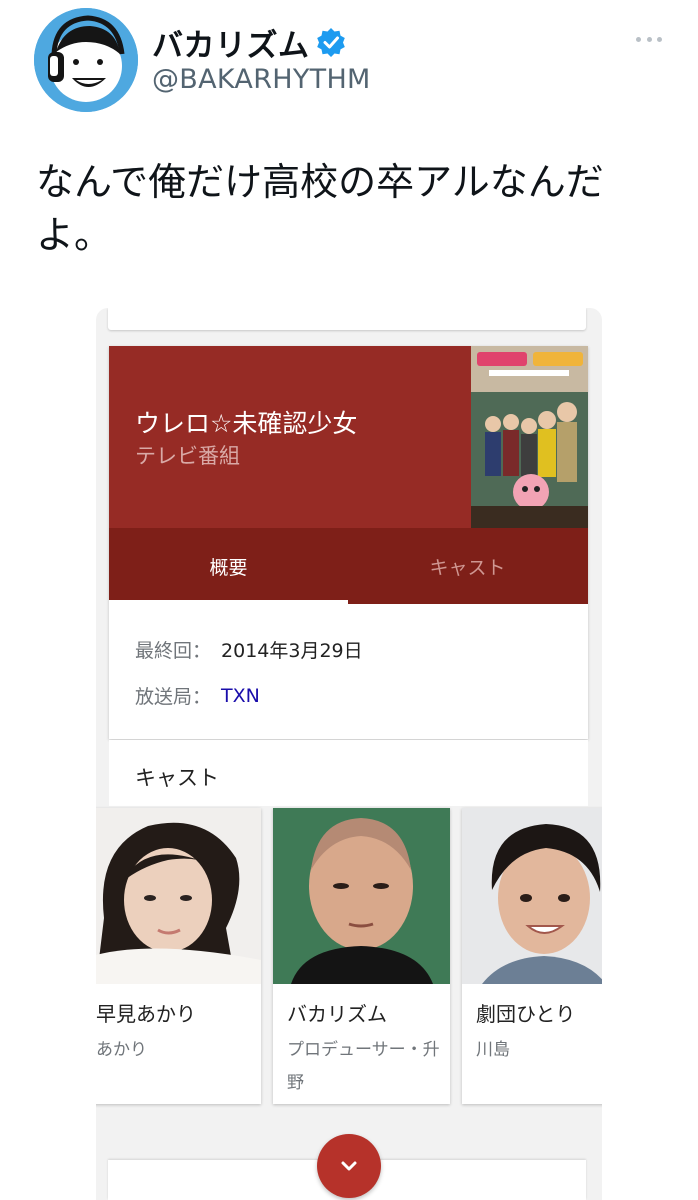 The image size is (698, 1200). I want to click on chevron-down-icon, so click(349, 1166).